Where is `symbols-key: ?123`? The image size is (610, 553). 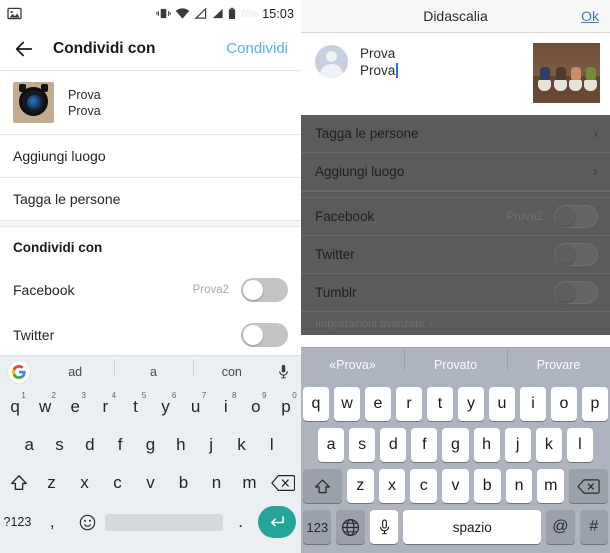 symbols-key: ?123 is located at coordinates (17, 522).